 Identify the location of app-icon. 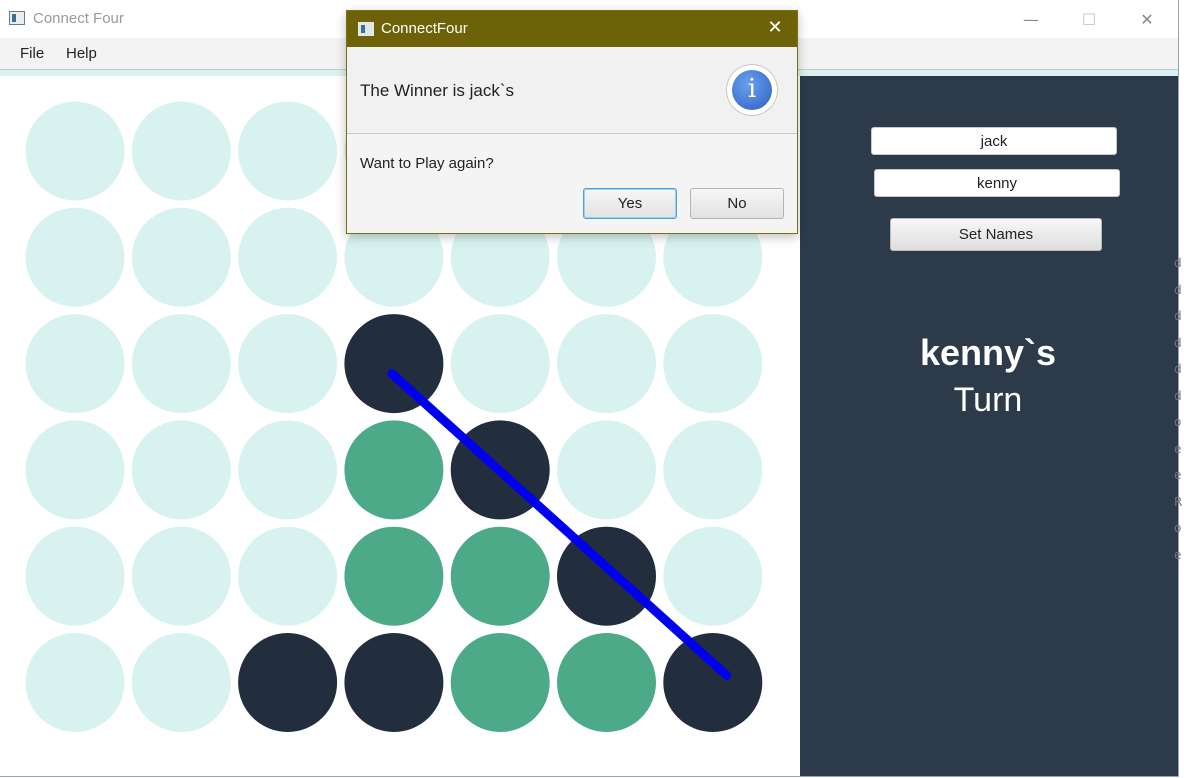
(17, 18).